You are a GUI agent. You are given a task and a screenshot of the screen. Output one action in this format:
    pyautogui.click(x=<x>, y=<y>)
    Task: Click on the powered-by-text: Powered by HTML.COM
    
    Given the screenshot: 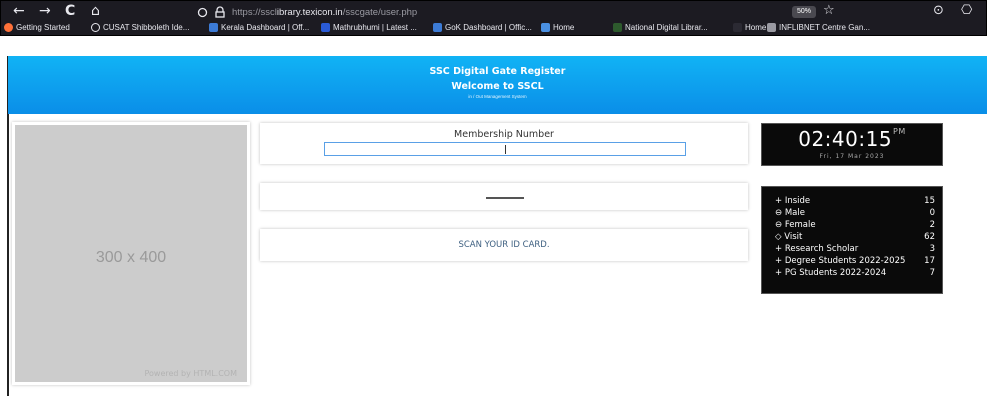 What is the action you would take?
    pyautogui.click(x=191, y=373)
    